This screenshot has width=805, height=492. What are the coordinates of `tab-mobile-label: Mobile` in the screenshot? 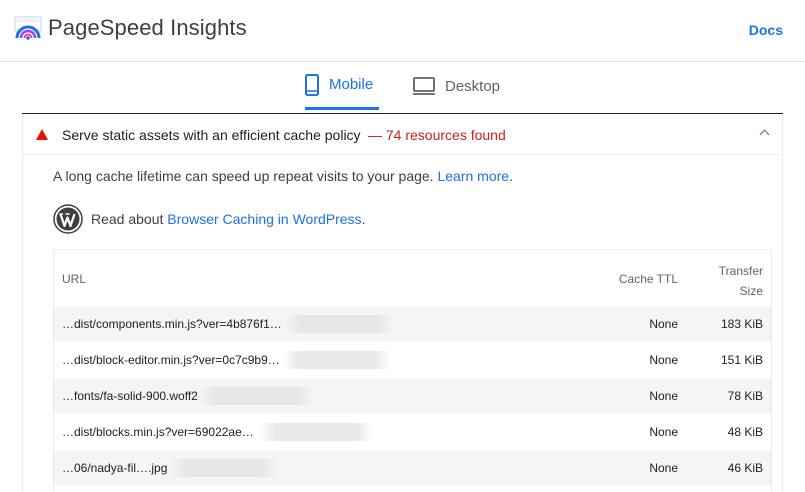 It's located at (351, 84).